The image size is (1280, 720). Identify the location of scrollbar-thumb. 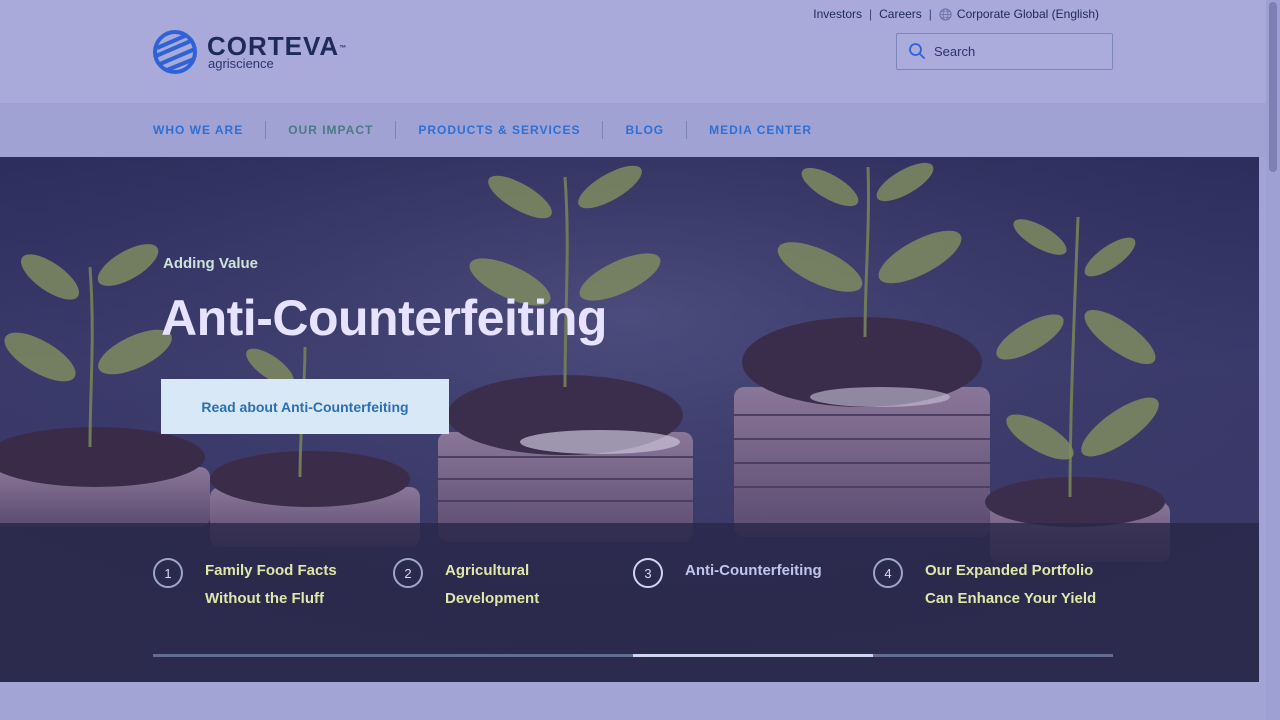
(1273, 87).